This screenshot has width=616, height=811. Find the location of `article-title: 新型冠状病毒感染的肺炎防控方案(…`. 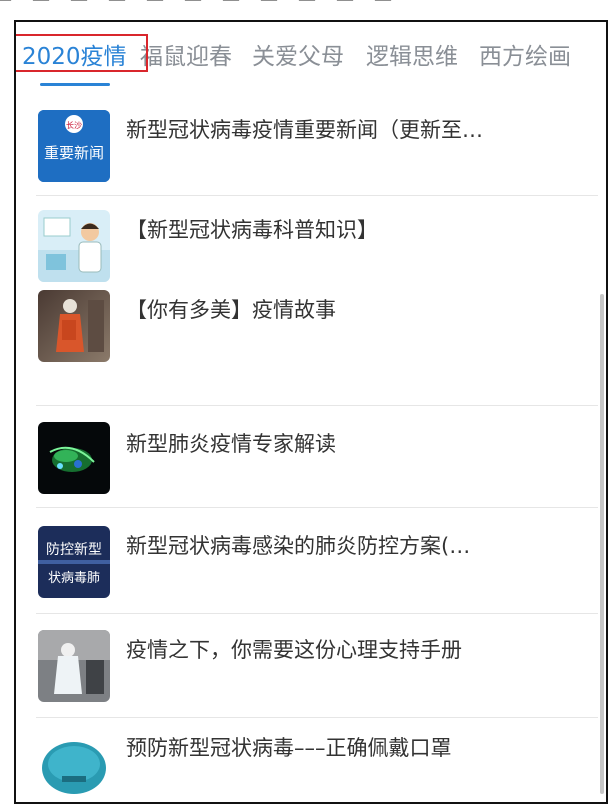

article-title: 新型冠状病毒感染的肺炎防控方案(… is located at coordinates (356, 545).